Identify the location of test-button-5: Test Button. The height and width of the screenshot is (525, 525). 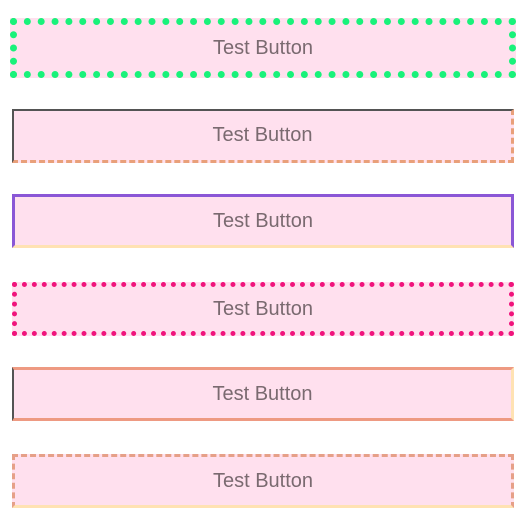
(263, 394).